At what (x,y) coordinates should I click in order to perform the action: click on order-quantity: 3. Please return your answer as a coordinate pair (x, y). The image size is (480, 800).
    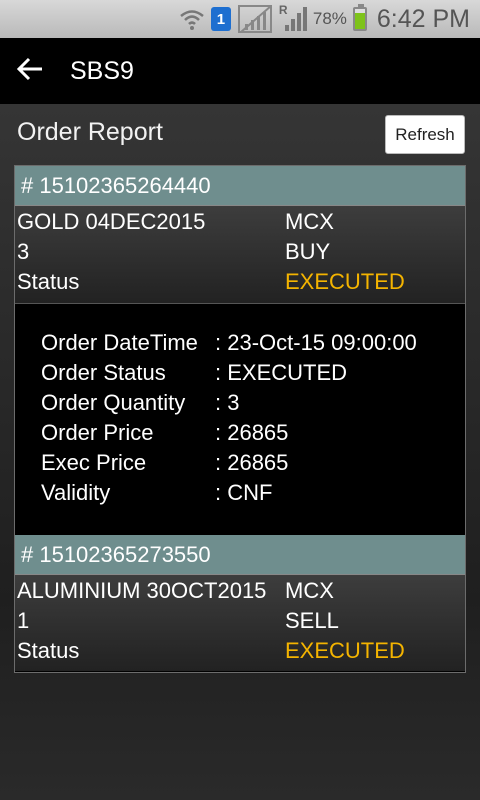
    Looking at the image, I should click on (23, 251).